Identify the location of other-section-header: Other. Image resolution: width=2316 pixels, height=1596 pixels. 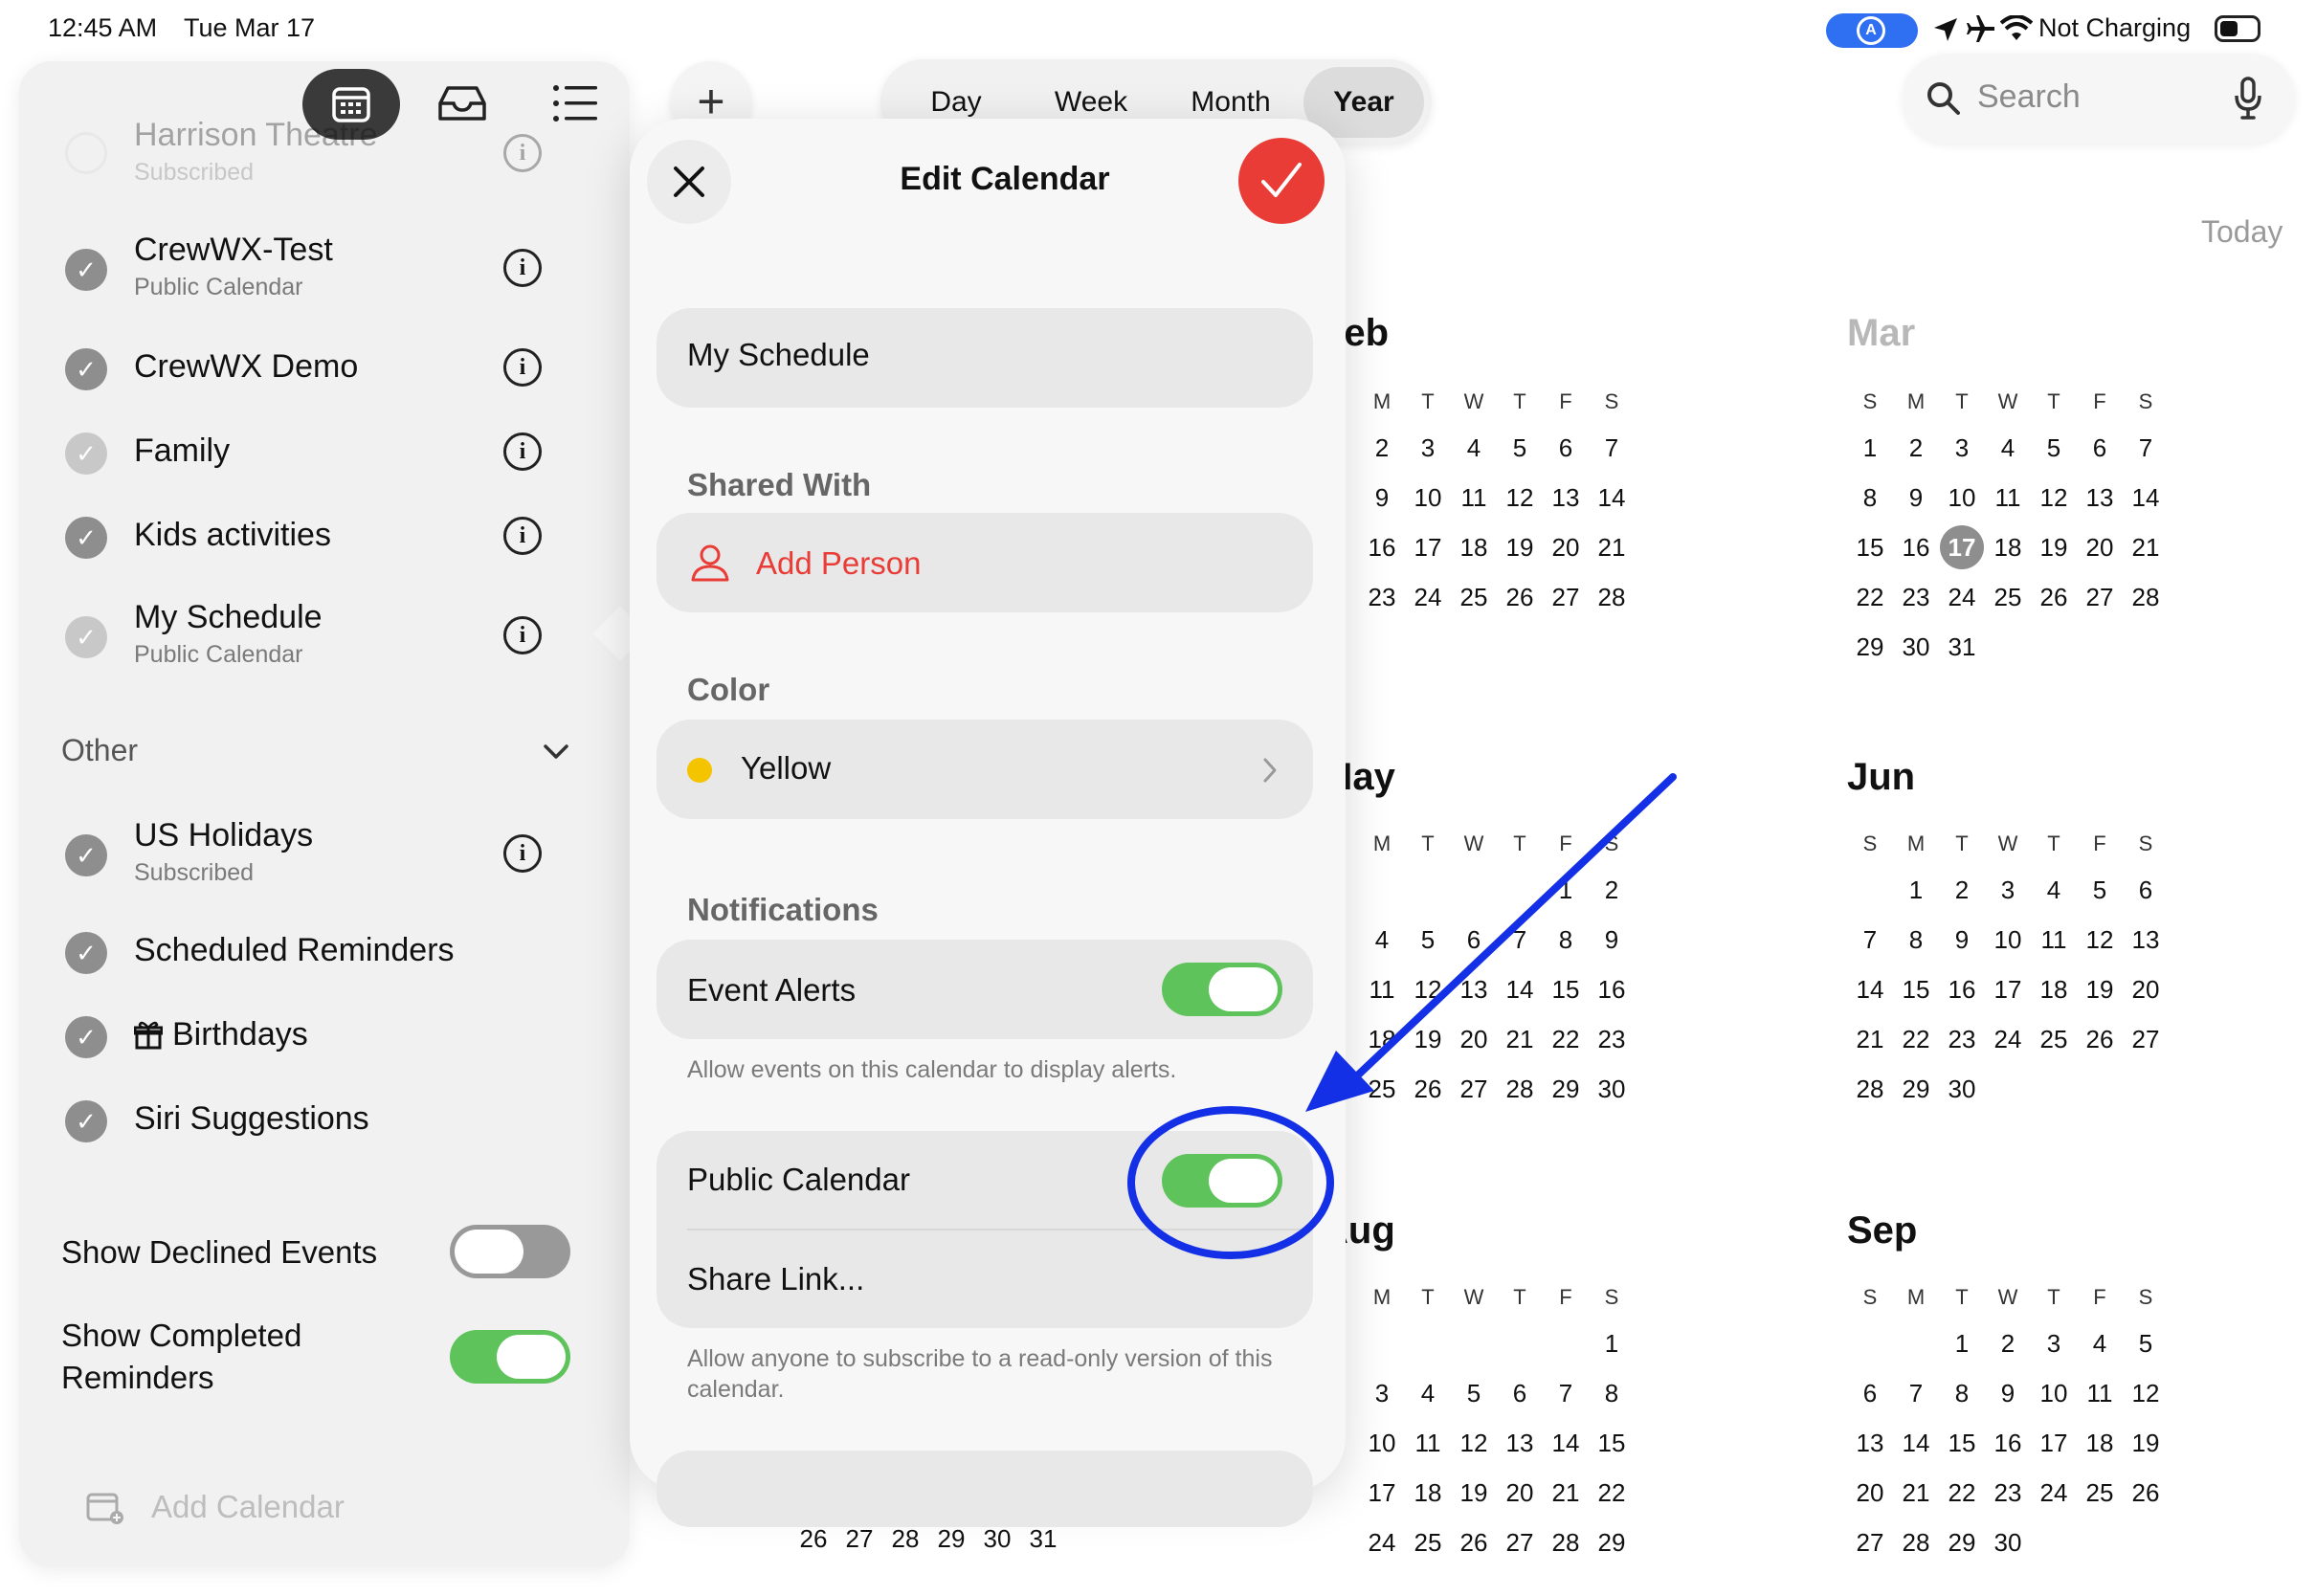
(99, 751).